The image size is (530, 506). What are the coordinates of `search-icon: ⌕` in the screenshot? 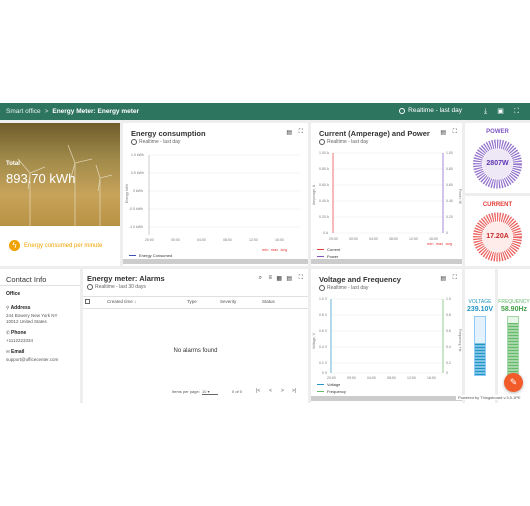 It's located at (260, 278).